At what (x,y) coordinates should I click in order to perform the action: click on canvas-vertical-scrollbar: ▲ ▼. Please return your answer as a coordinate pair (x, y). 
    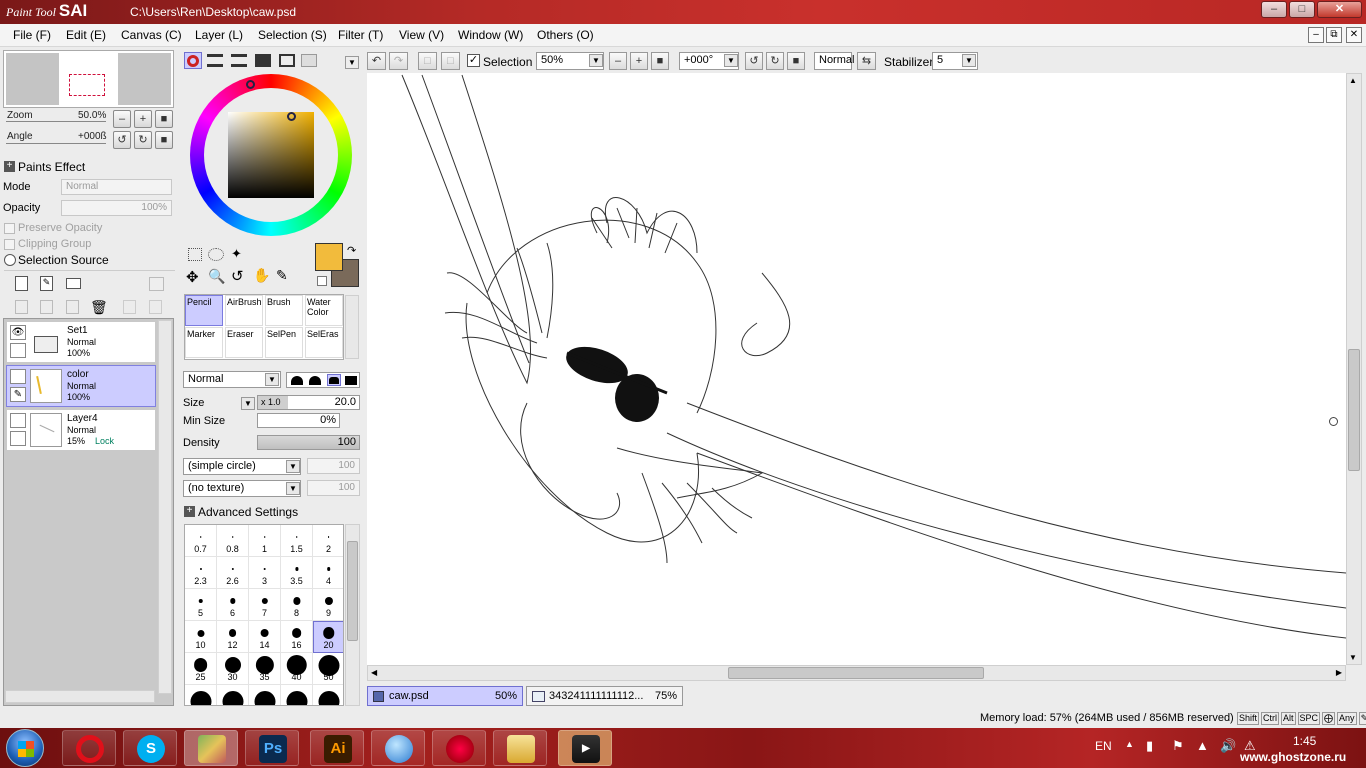
    Looking at the image, I should click on (1354, 369).